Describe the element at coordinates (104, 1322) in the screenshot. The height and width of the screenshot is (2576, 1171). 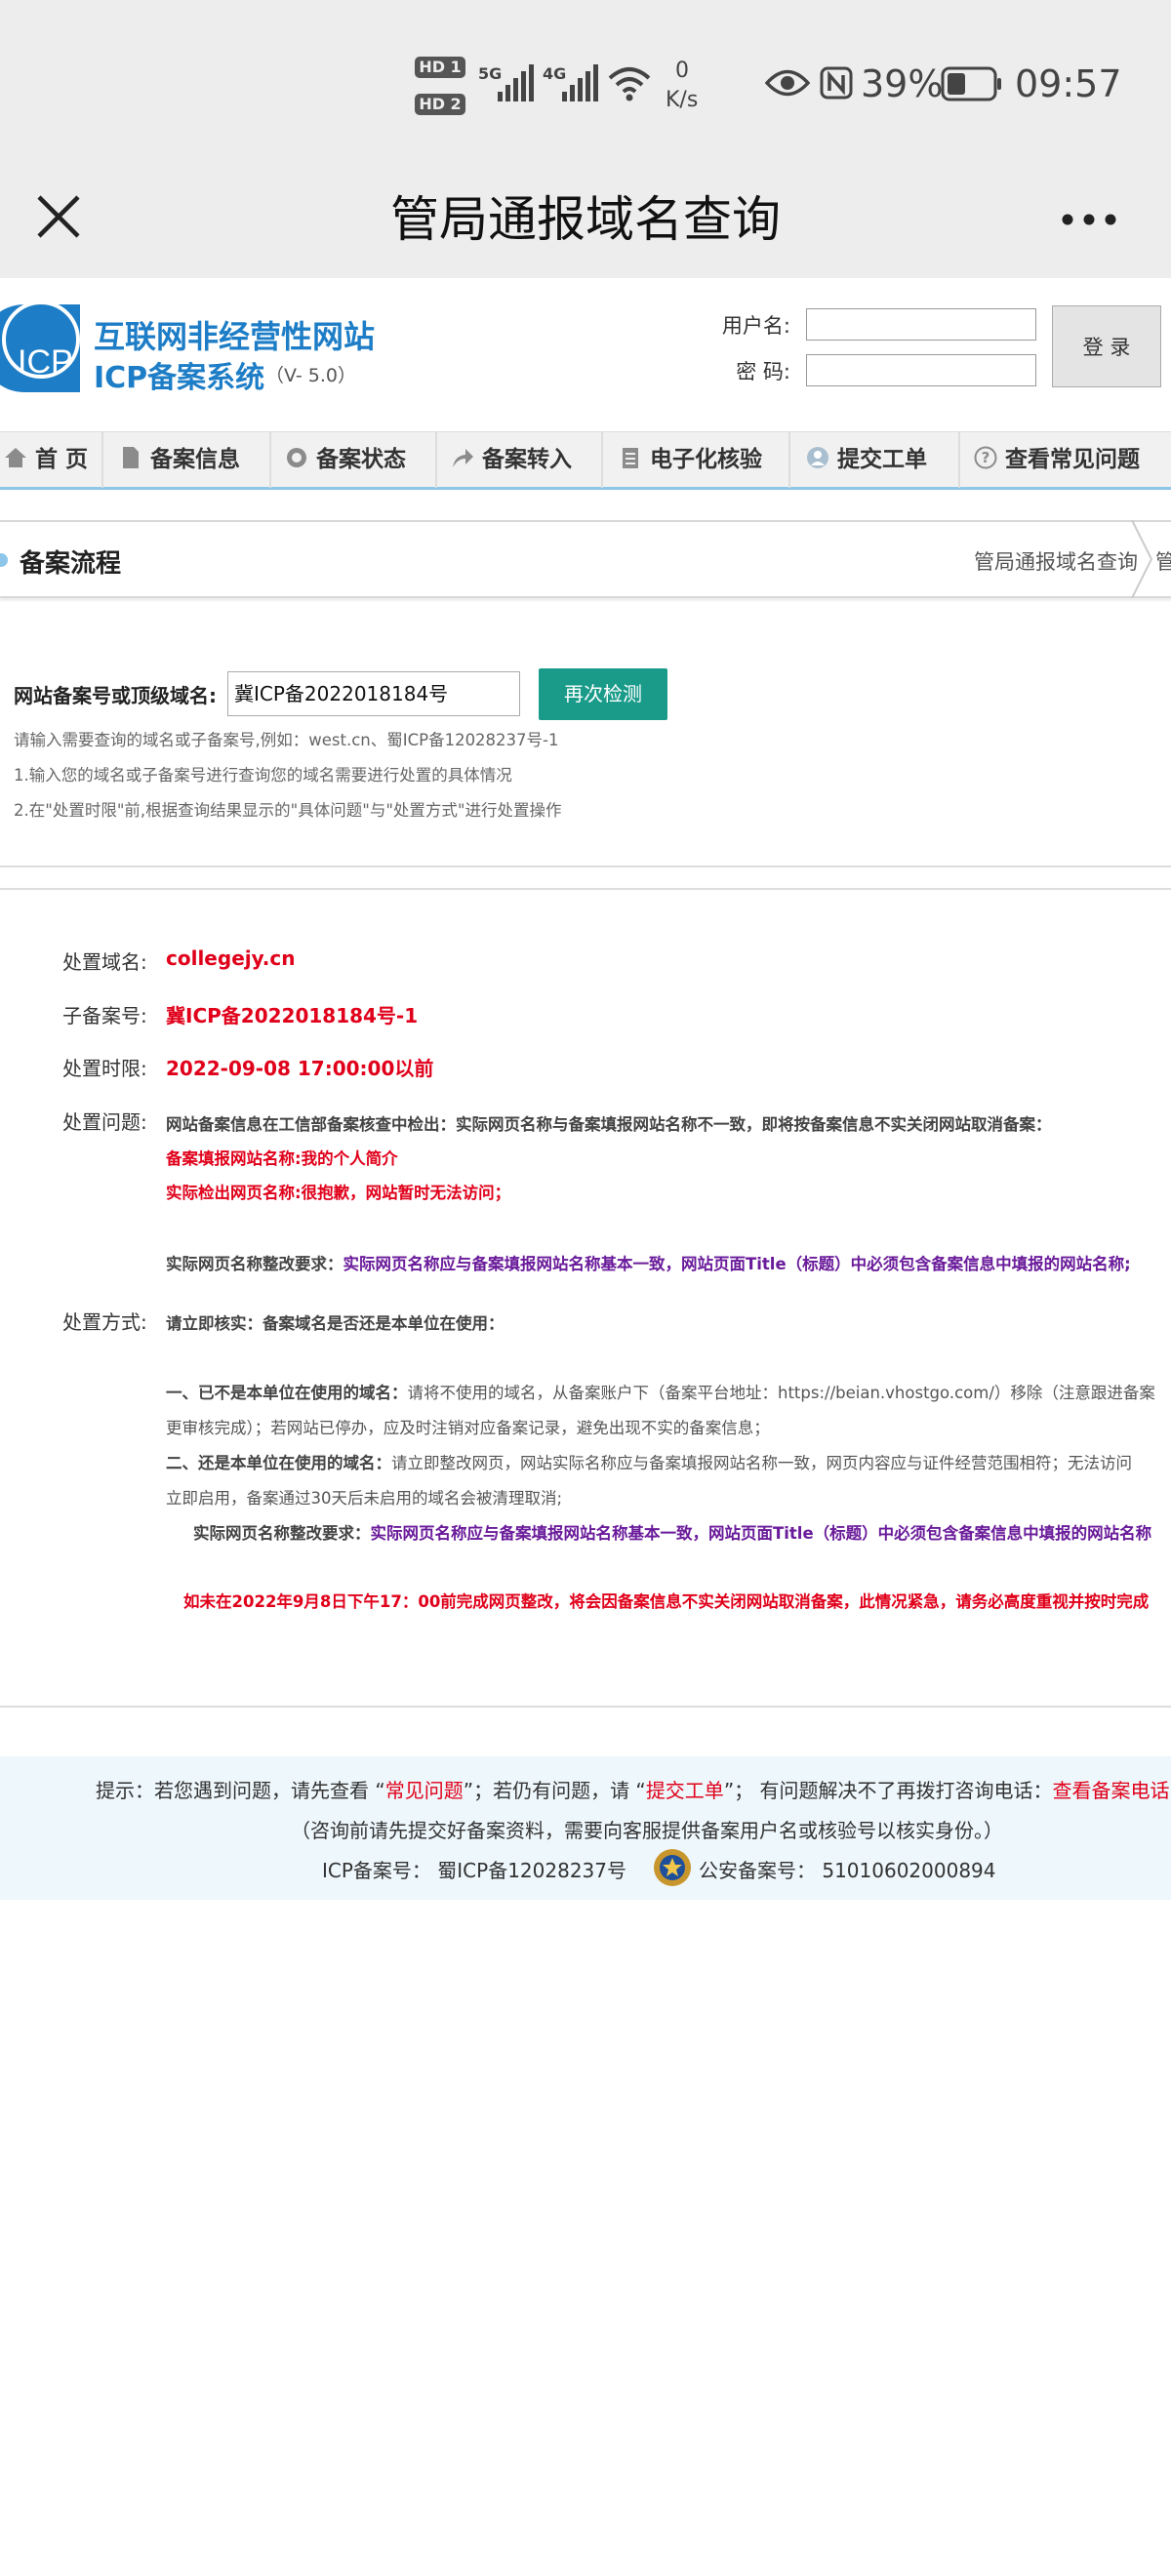
I see `method-label: 处置方式:` at that location.